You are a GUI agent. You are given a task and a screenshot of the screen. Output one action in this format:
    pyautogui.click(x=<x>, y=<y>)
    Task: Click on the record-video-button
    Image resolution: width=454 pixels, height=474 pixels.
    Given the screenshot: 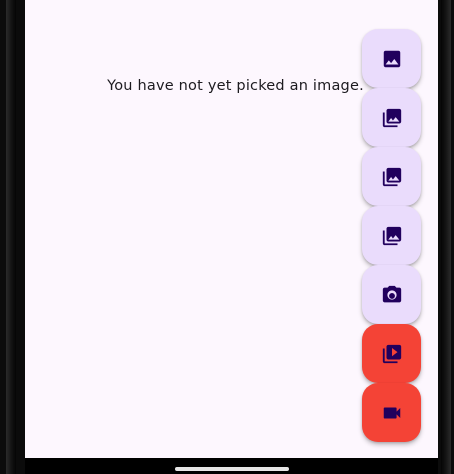 What is the action you would take?
    pyautogui.click(x=391, y=412)
    